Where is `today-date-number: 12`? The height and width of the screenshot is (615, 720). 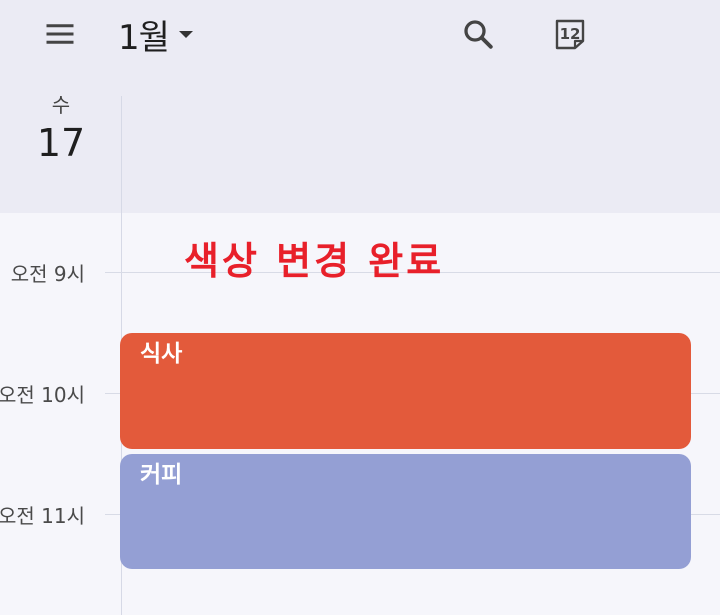 today-date-number: 12 is located at coordinates (570, 34).